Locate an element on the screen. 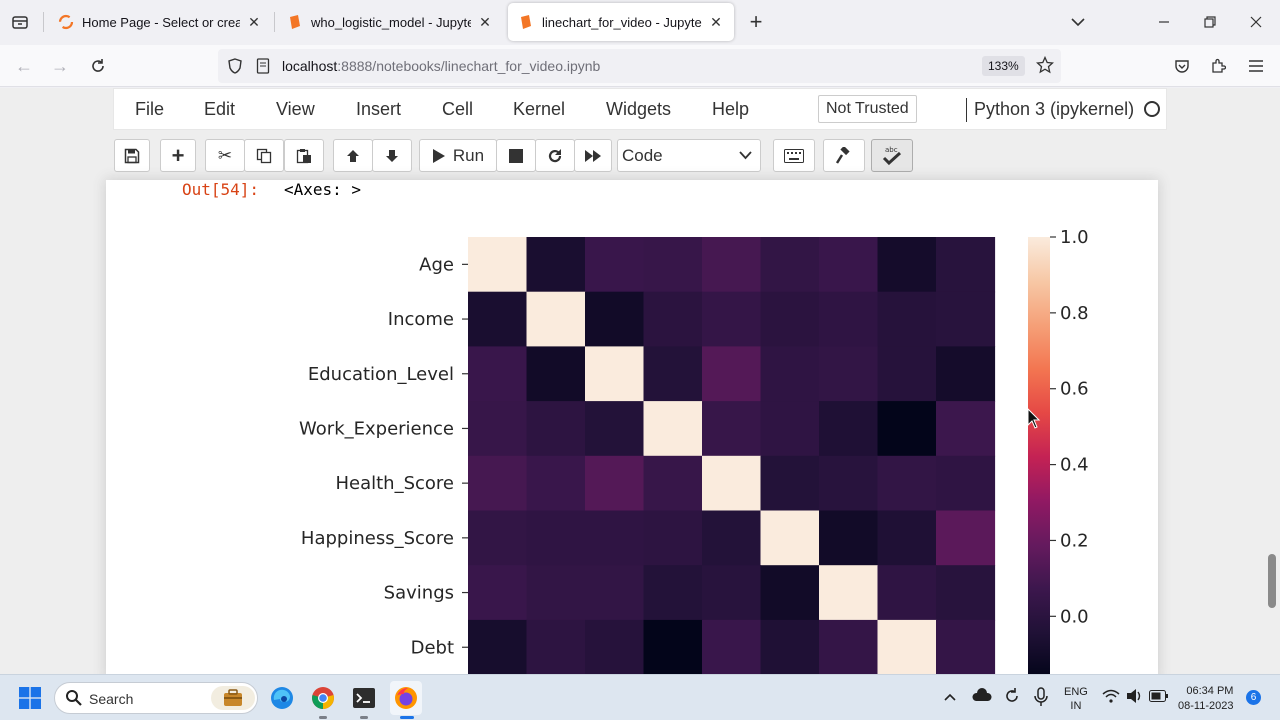  close-window-icon is located at coordinates (1256, 22).